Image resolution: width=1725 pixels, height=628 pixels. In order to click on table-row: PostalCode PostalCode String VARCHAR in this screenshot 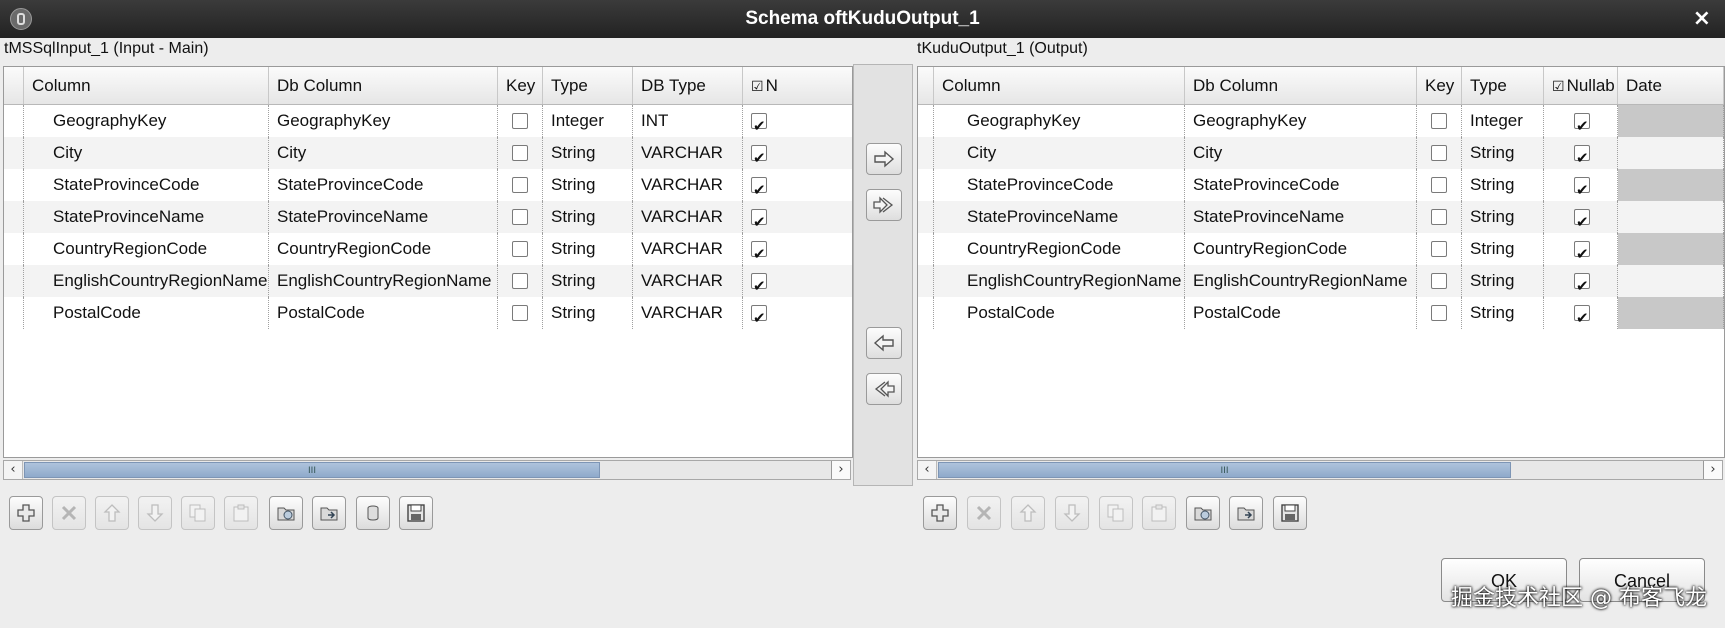, I will do `click(428, 313)`.